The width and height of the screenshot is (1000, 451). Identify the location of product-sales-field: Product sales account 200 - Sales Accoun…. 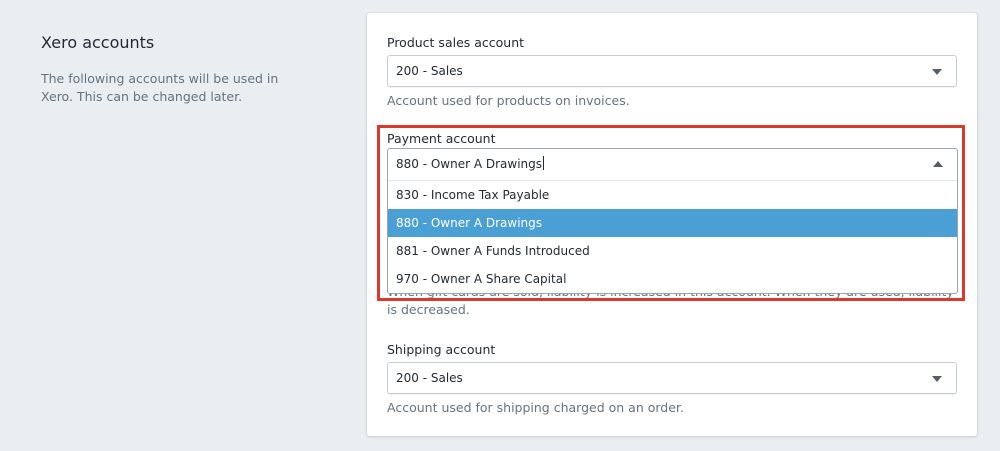
(672, 72).